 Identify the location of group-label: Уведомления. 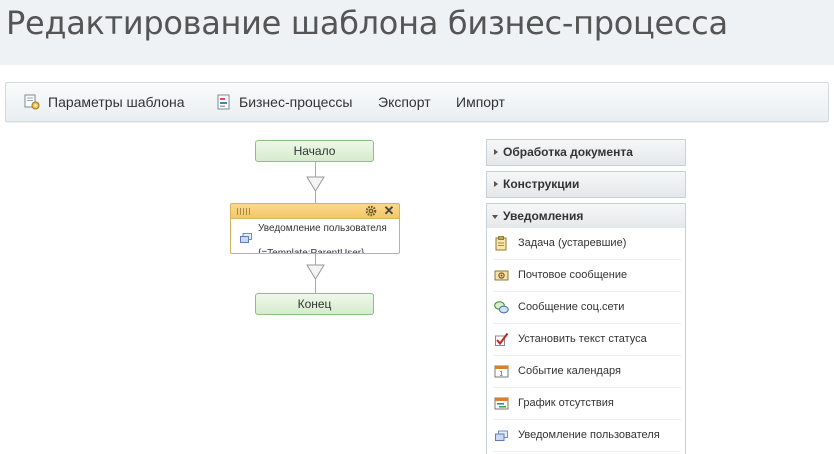
(543, 216).